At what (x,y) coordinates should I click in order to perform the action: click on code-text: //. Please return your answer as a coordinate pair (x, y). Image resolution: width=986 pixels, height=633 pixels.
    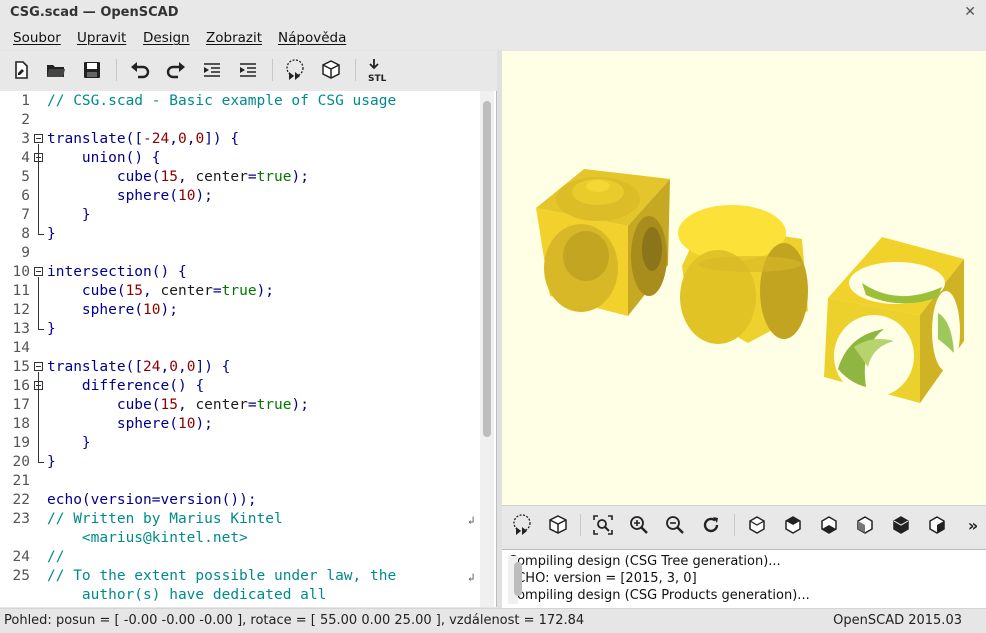
    Looking at the image, I should click on (56, 557).